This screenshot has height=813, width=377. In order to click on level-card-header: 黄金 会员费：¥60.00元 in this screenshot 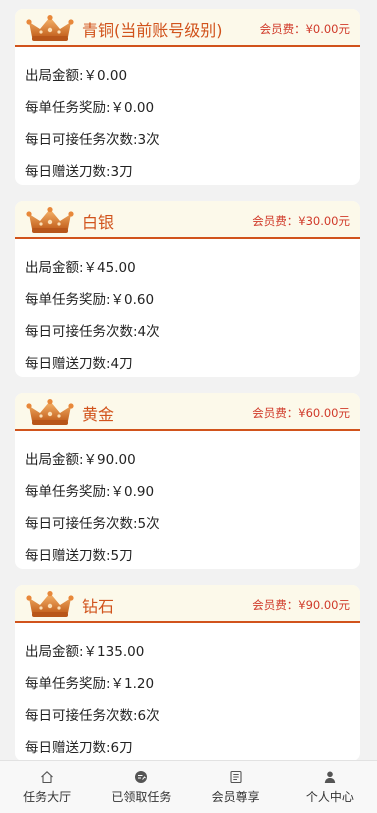, I will do `click(187, 412)`.